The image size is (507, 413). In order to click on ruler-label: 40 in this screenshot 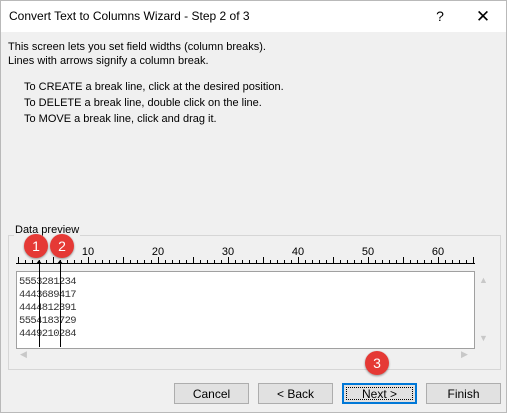, I will do `click(298, 252)`.